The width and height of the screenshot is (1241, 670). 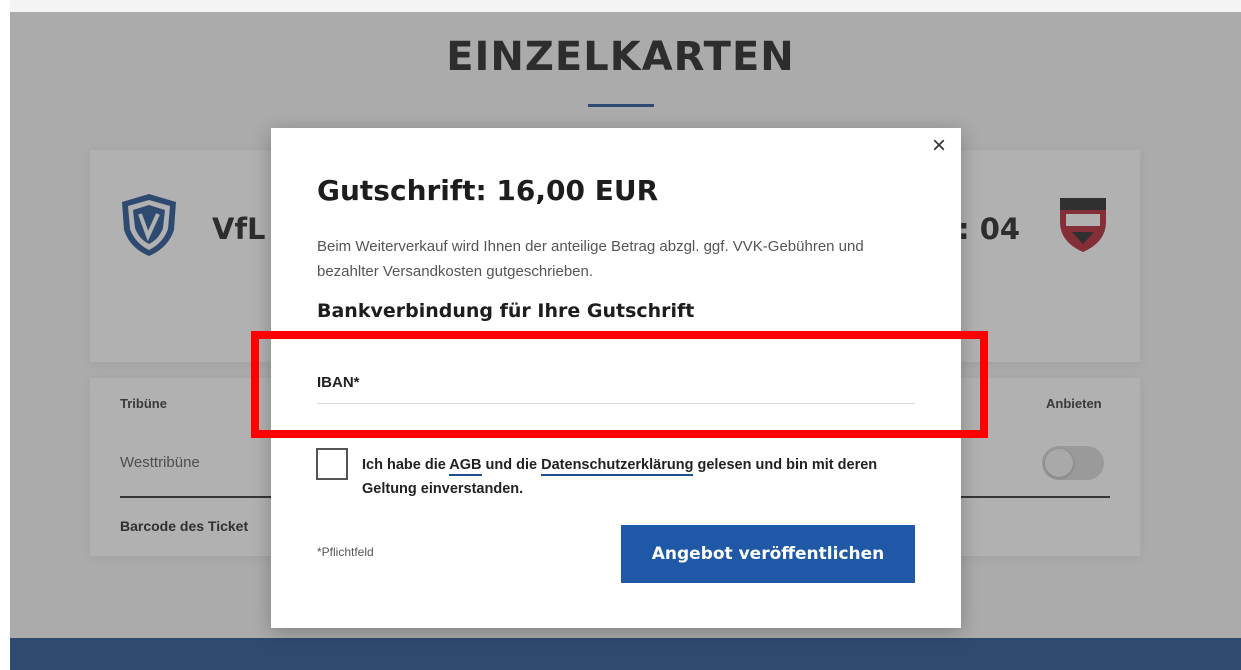 I want to click on iban-input, so click(x=616, y=386).